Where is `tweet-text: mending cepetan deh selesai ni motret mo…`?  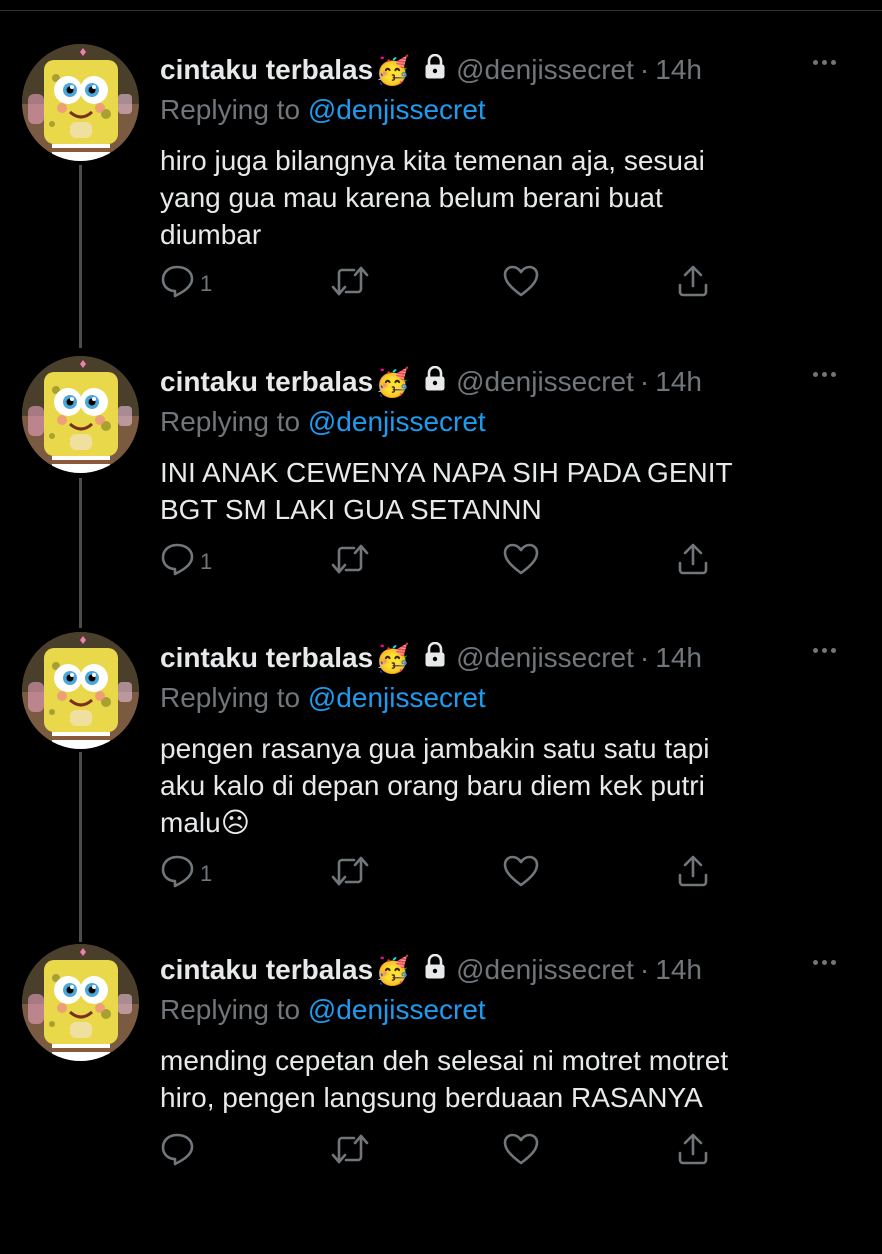 tweet-text: mending cepetan deh selesai ni motret mo… is located at coordinates (444, 1079).